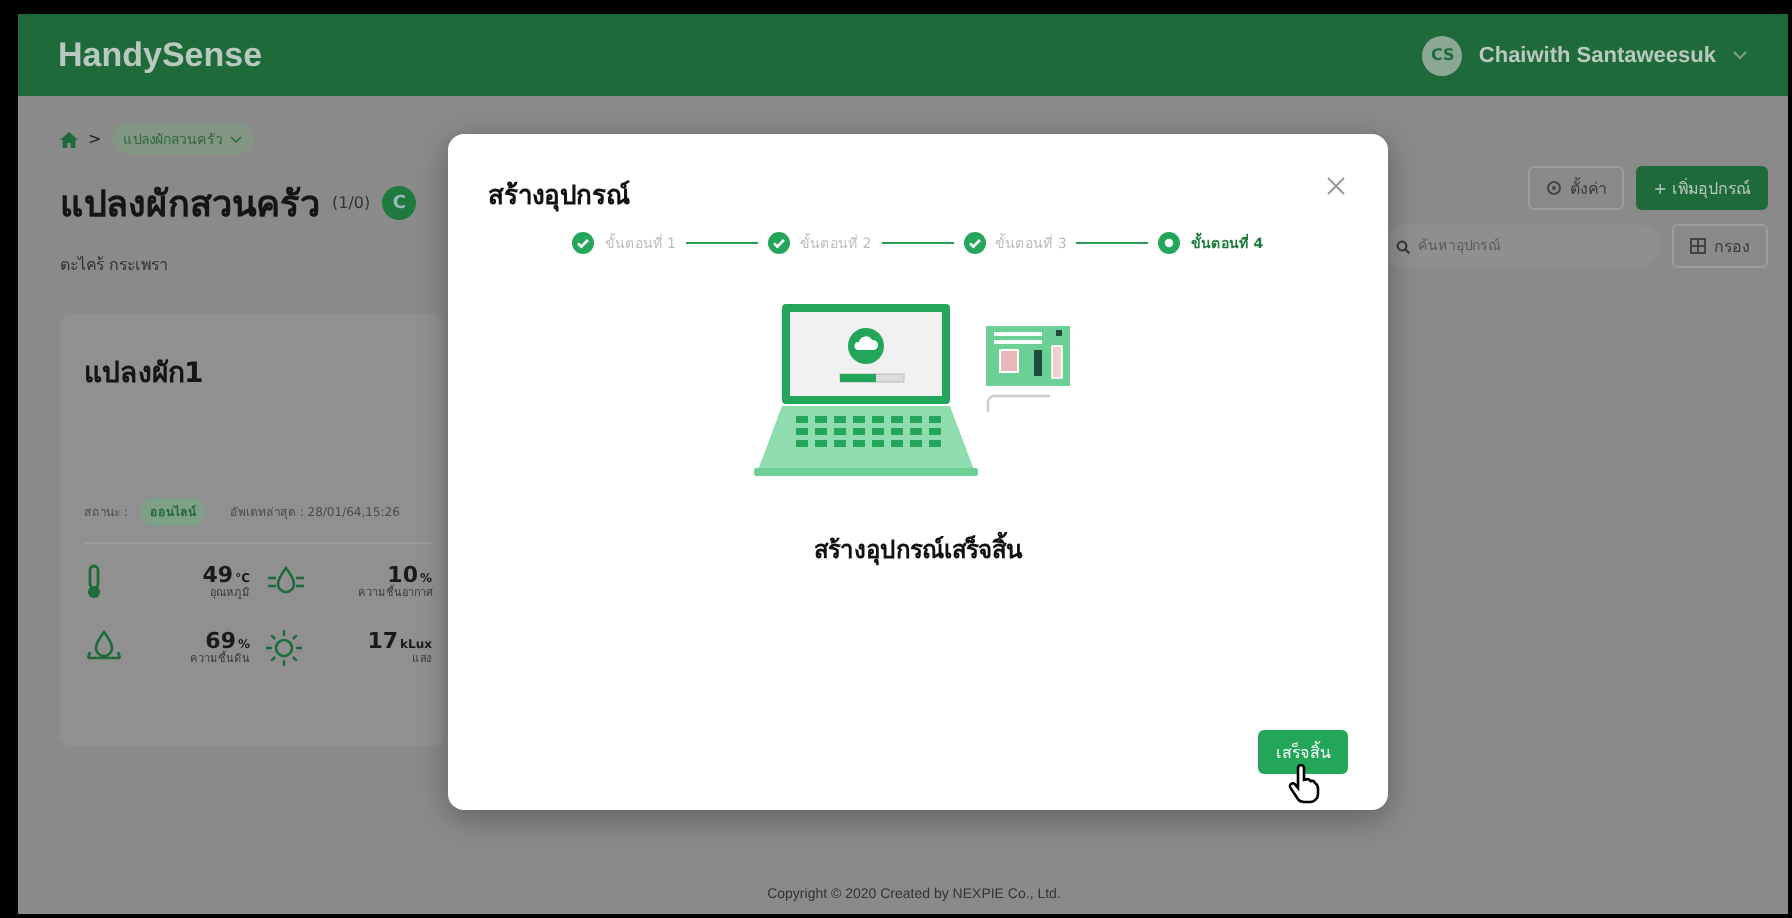 The image size is (1792, 918). Describe the element at coordinates (1597, 55) in the screenshot. I see `user-name: Chaiwith Santaweesuk` at that location.